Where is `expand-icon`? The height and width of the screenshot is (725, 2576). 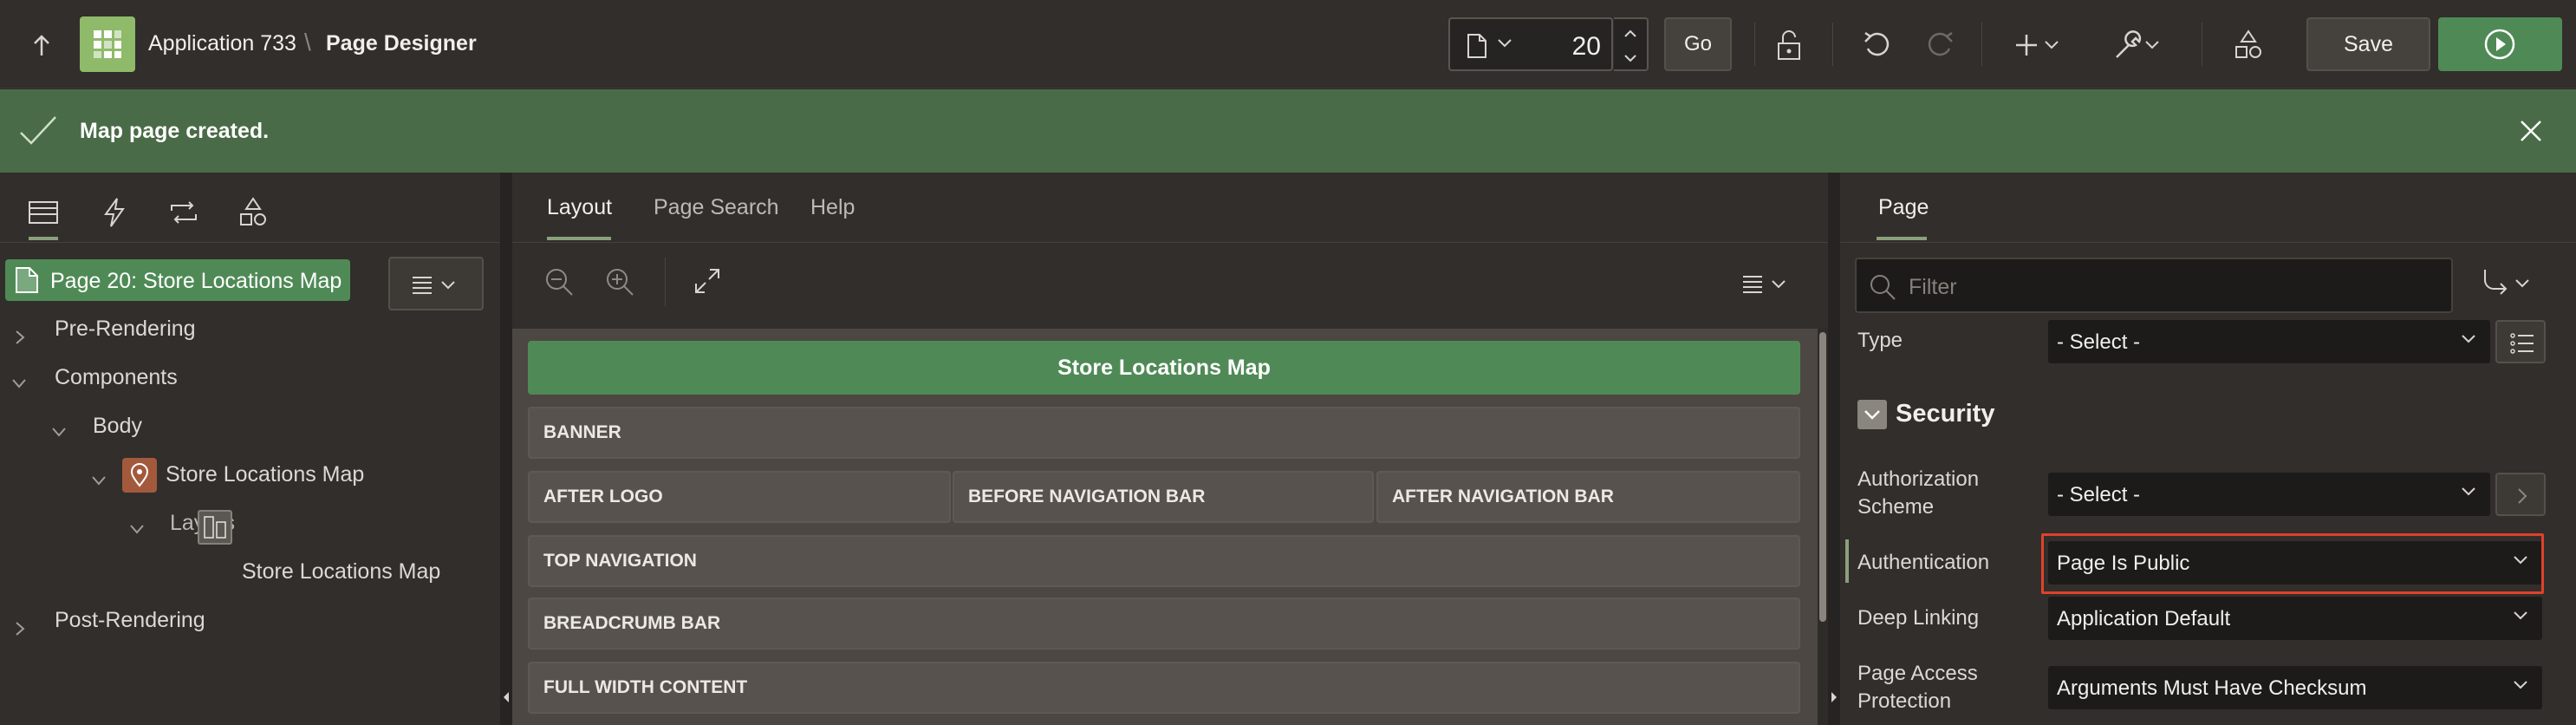 expand-icon is located at coordinates (707, 281).